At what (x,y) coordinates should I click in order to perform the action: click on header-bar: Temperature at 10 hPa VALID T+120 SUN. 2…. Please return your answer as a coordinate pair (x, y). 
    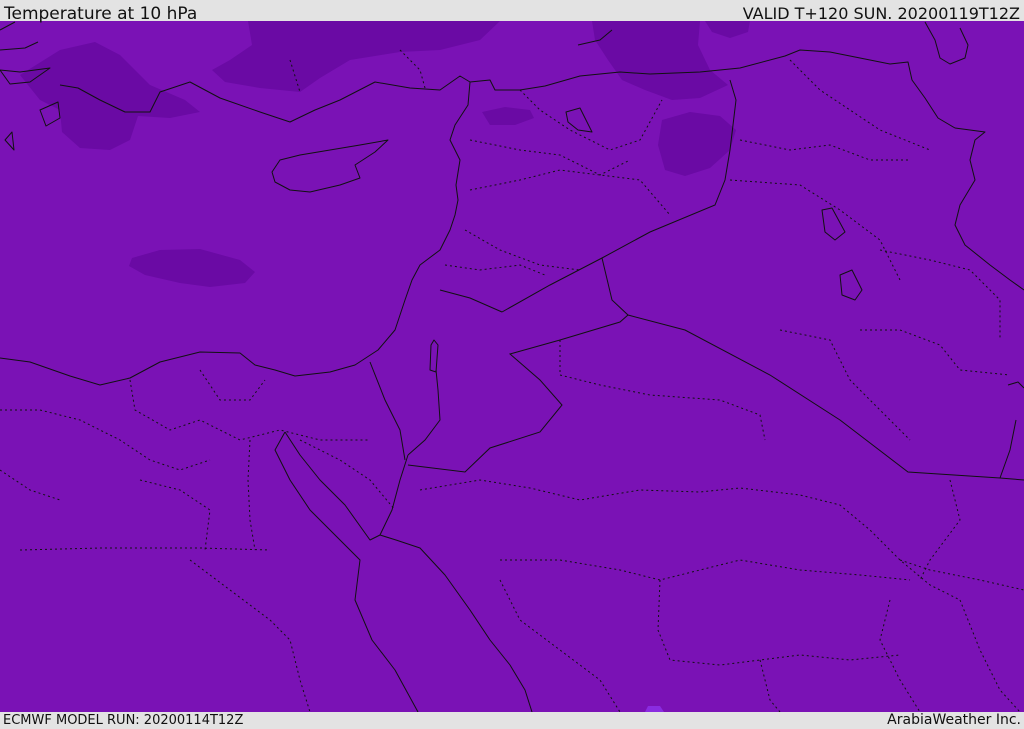
    Looking at the image, I should click on (512, 12).